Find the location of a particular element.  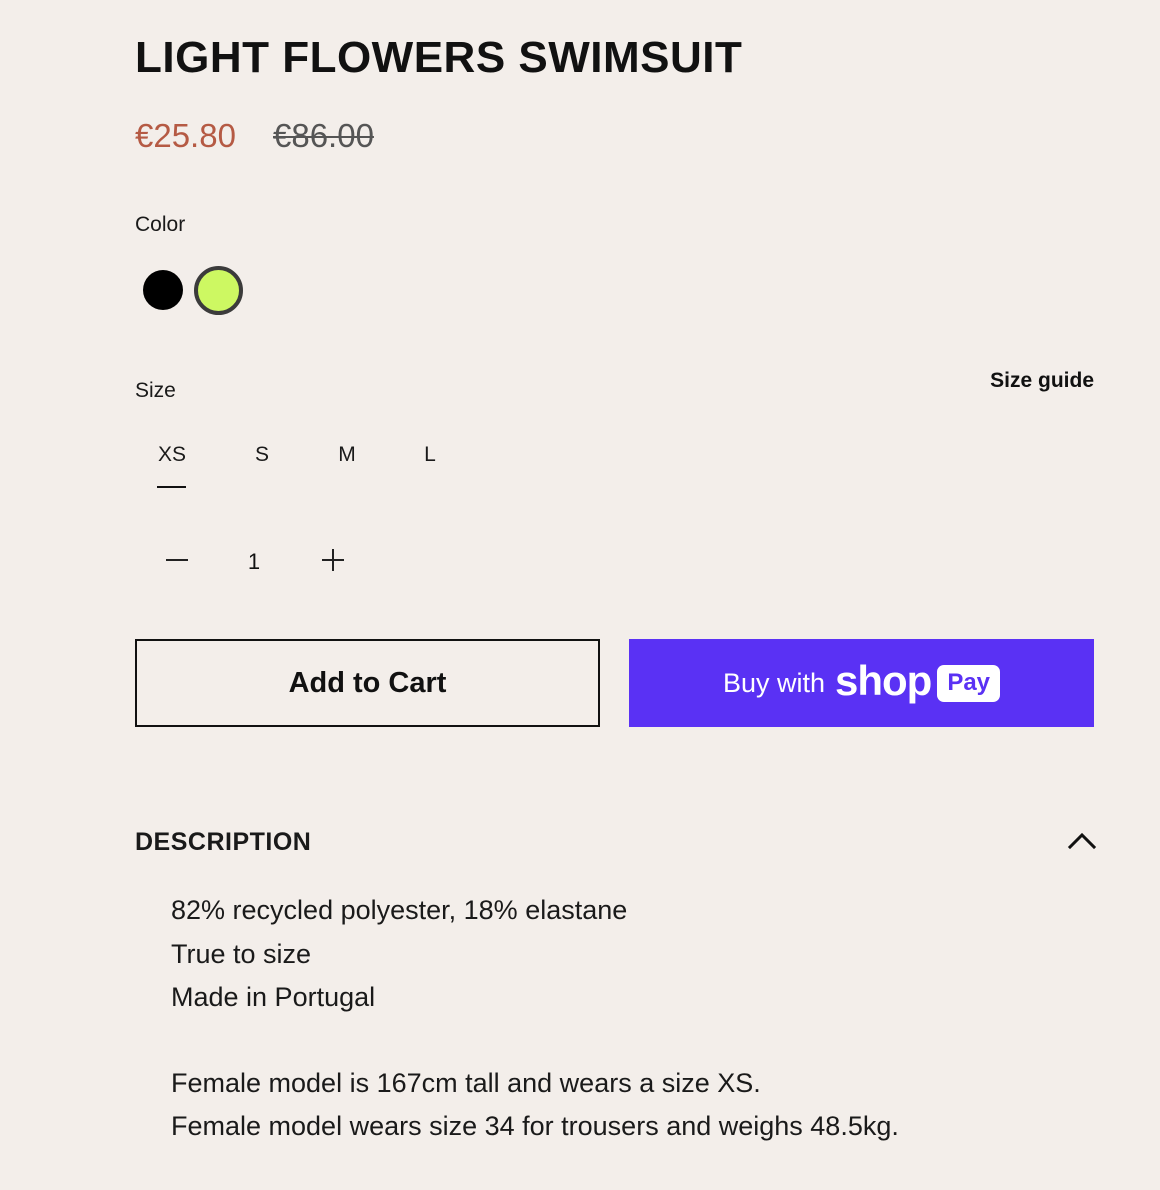

size-label: Size is located at coordinates (155, 390).